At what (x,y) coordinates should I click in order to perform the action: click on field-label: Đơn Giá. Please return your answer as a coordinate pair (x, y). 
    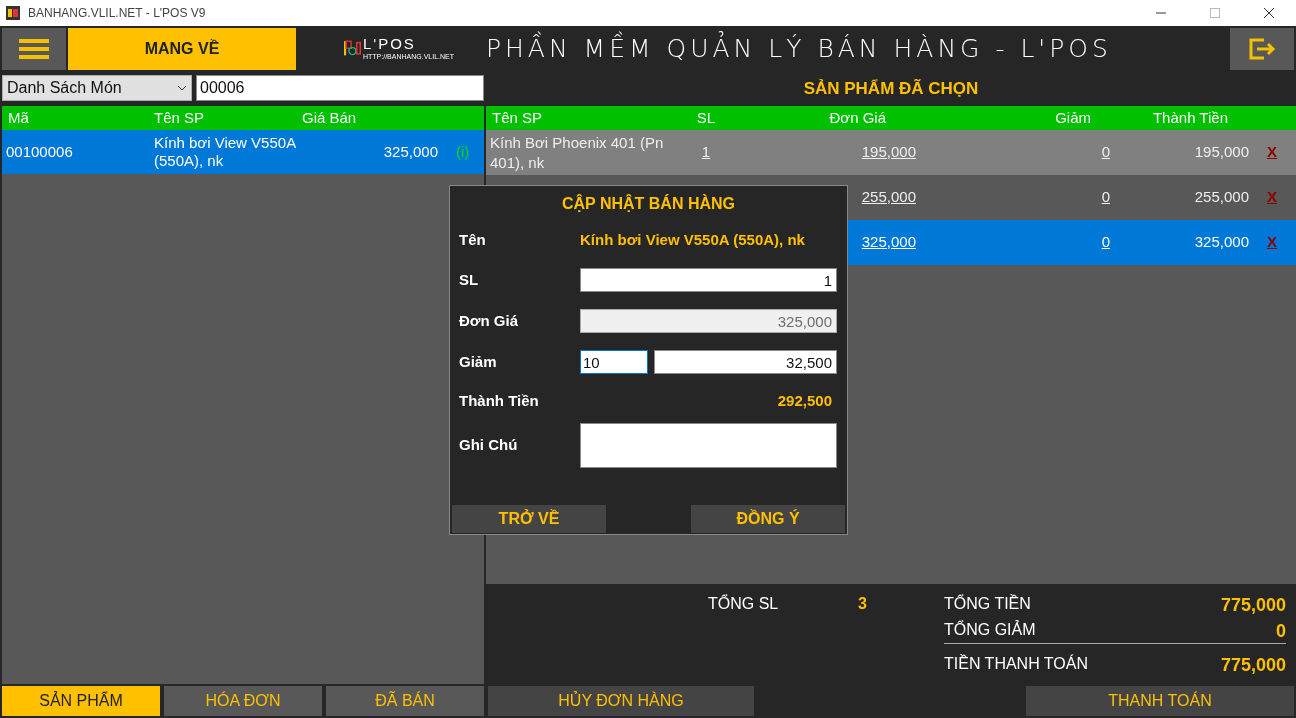
    Looking at the image, I should click on (489, 320).